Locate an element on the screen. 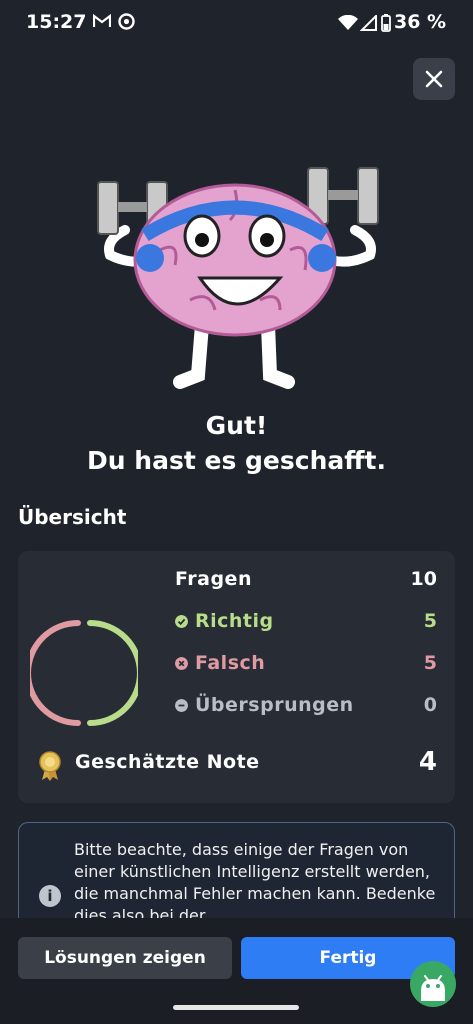  questions-row: Fragen 10 is located at coordinates (315, 582).